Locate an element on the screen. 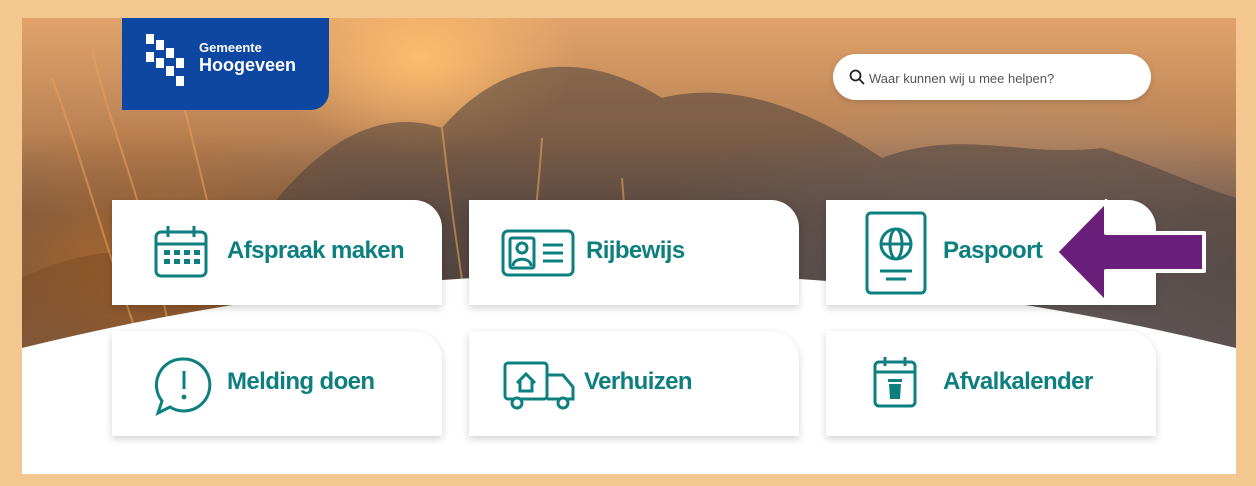 This screenshot has width=1256, height=486. tile-label: Afvalkalender is located at coordinates (1018, 381).